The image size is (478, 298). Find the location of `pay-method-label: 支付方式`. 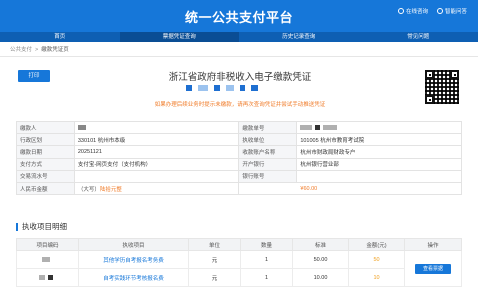

pay-method-label: 支付方式 is located at coordinates (45, 164).